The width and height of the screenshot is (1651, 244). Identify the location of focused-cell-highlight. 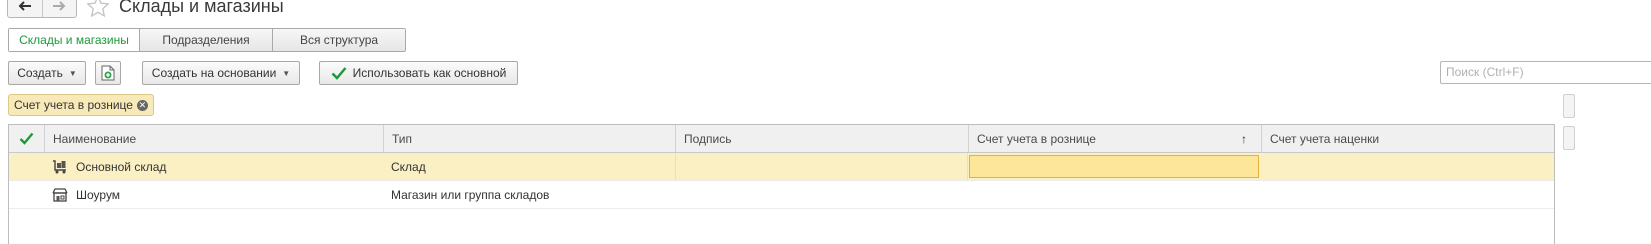
(1114, 166).